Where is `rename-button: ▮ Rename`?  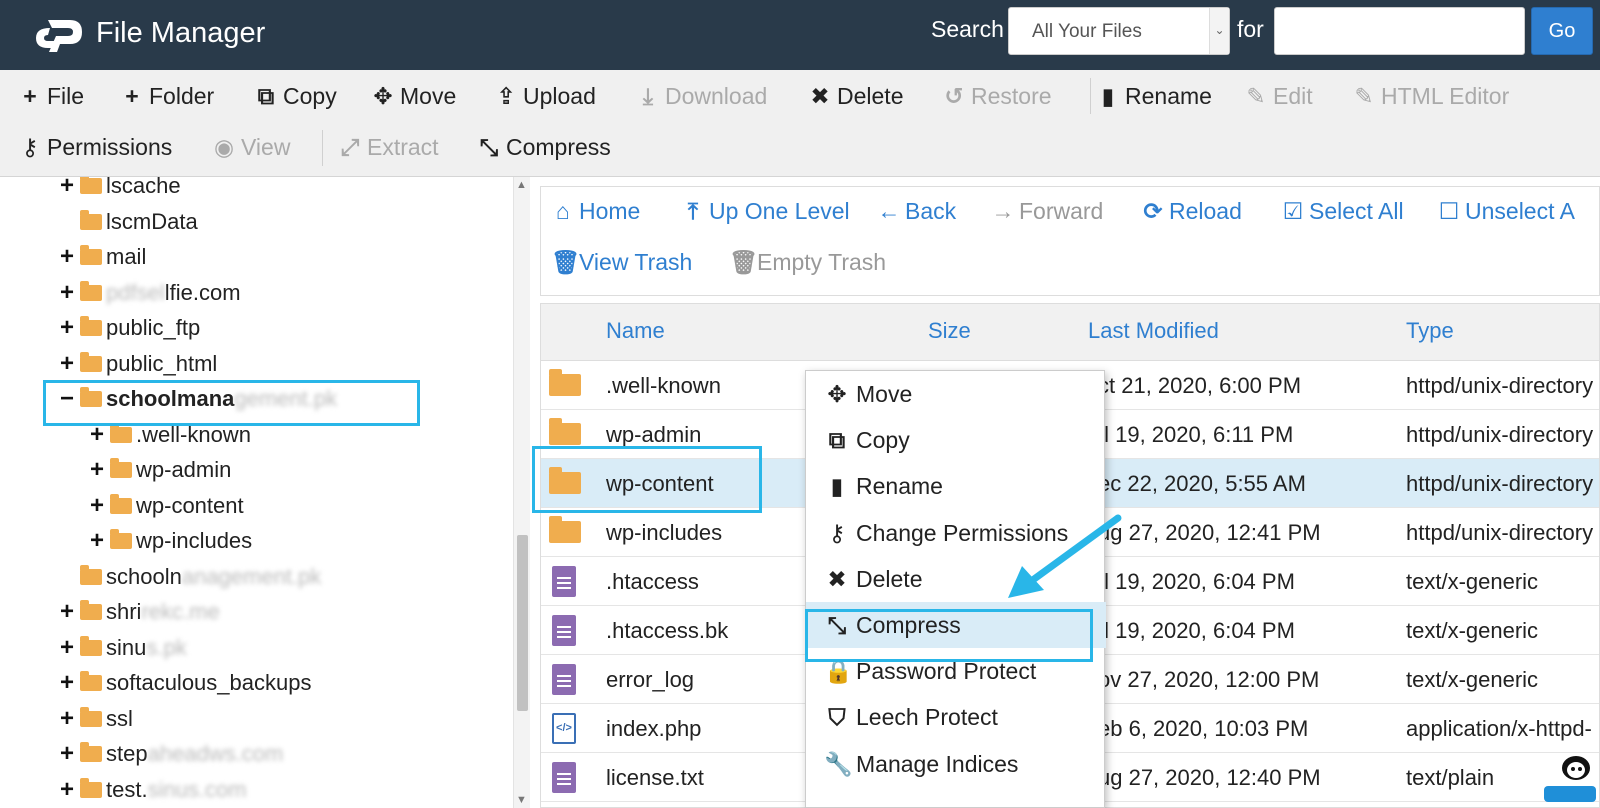
rename-button: ▮ Rename is located at coordinates (1154, 96).